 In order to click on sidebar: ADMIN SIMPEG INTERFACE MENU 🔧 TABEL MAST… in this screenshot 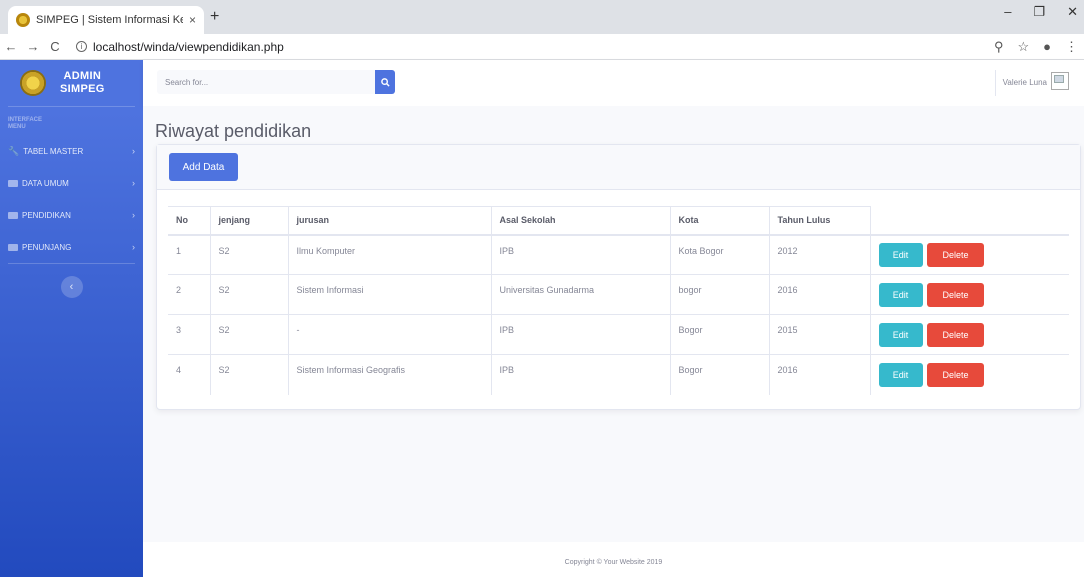, I will do `click(71, 318)`.